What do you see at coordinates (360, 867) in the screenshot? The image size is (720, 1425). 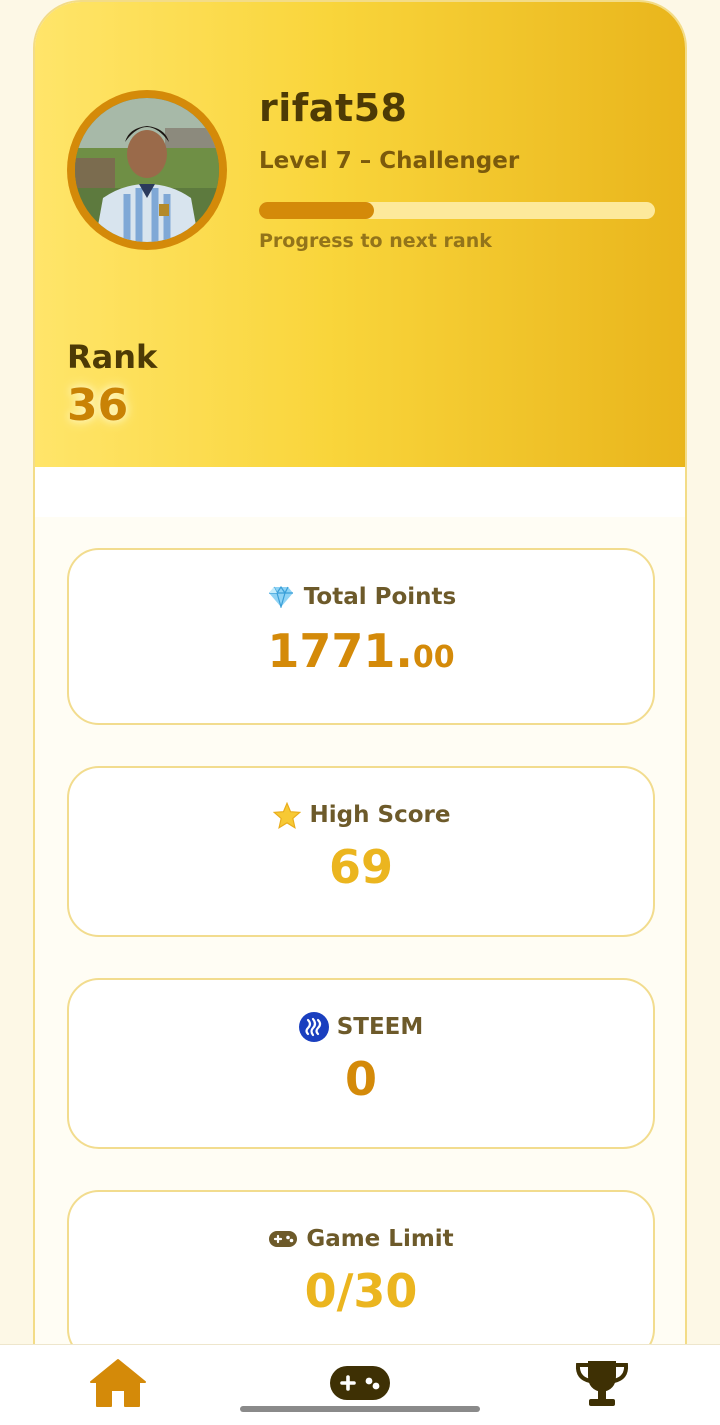 I see `high-score-value: 69` at bounding box center [360, 867].